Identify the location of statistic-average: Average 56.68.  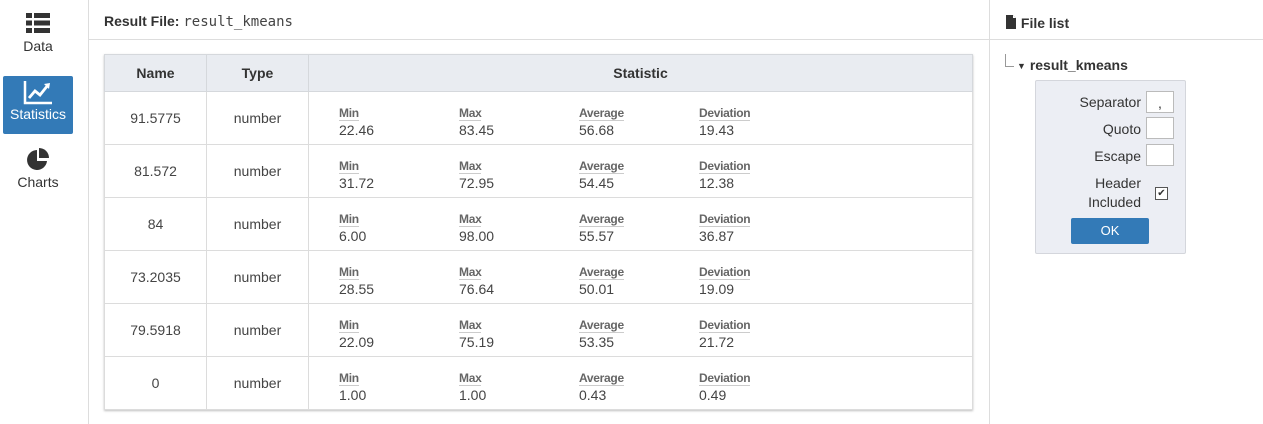
(639, 118).